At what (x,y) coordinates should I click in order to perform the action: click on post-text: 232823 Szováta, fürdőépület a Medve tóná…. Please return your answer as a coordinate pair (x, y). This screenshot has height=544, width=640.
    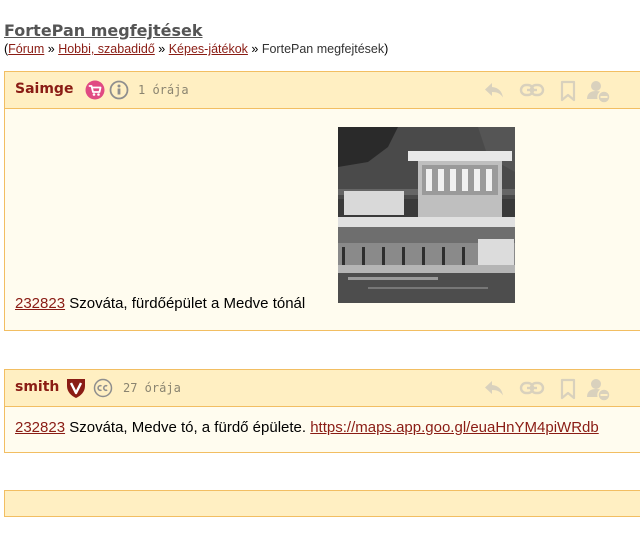
    Looking at the image, I should click on (160, 303).